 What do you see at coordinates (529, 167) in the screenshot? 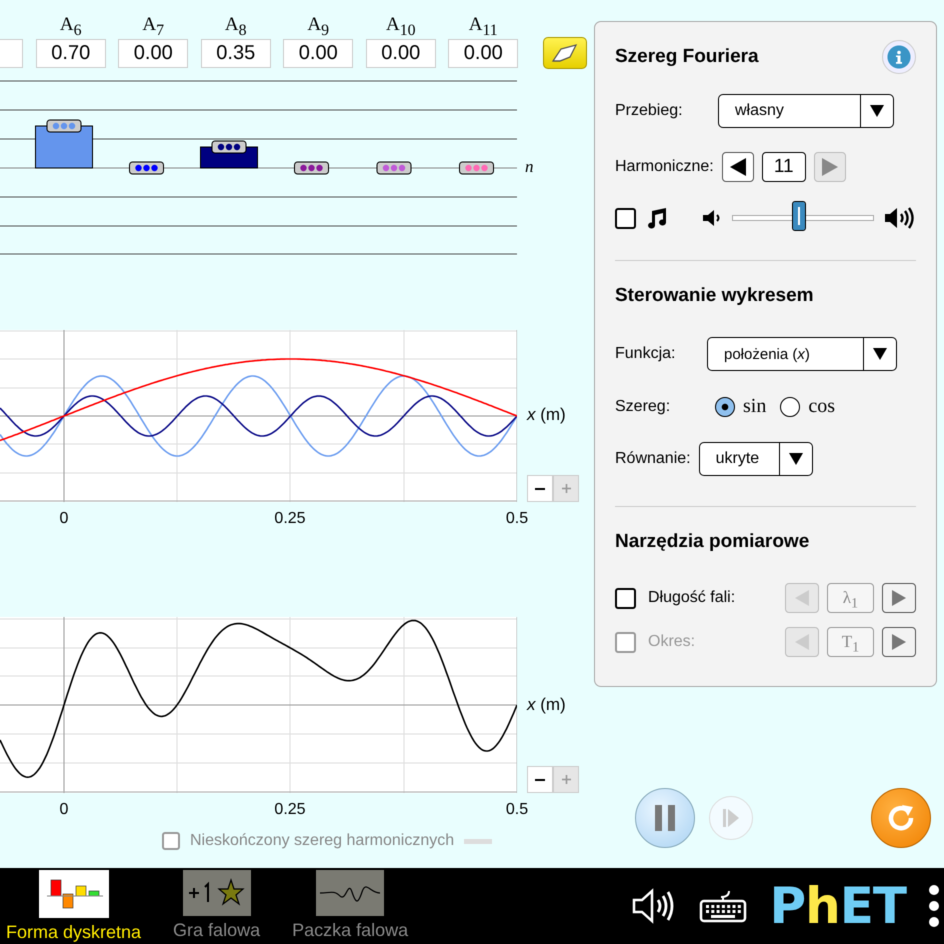
I see `axis-label: n` at bounding box center [529, 167].